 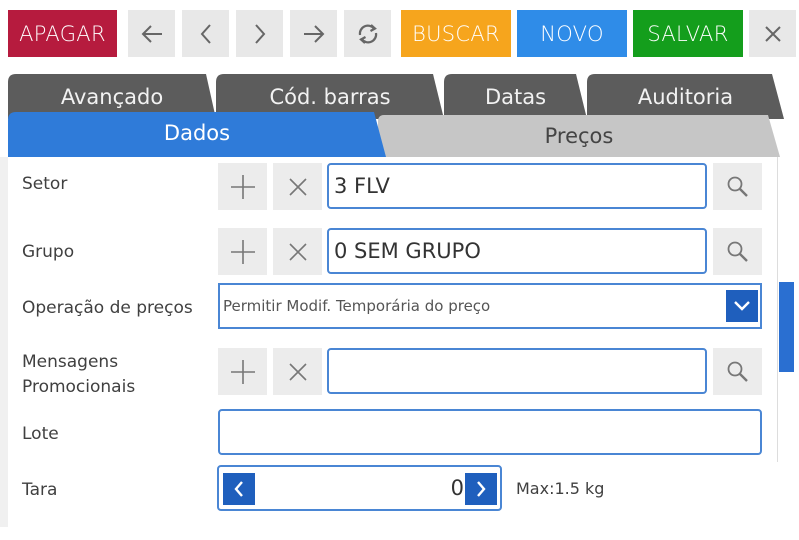 I want to click on tab-audit-label: Auditoria, so click(x=685, y=96).